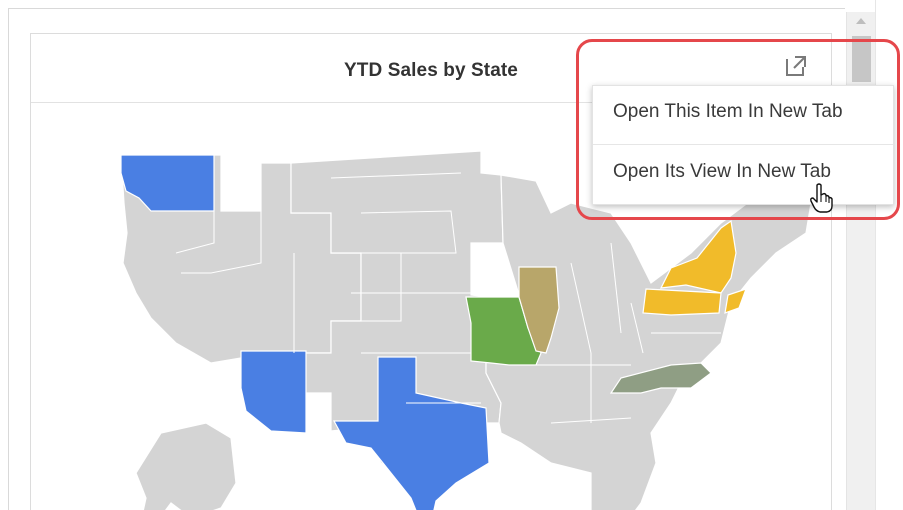 The image size is (903, 510). What do you see at coordinates (738, 129) in the screenshot?
I see `highlight-annotation` at bounding box center [738, 129].